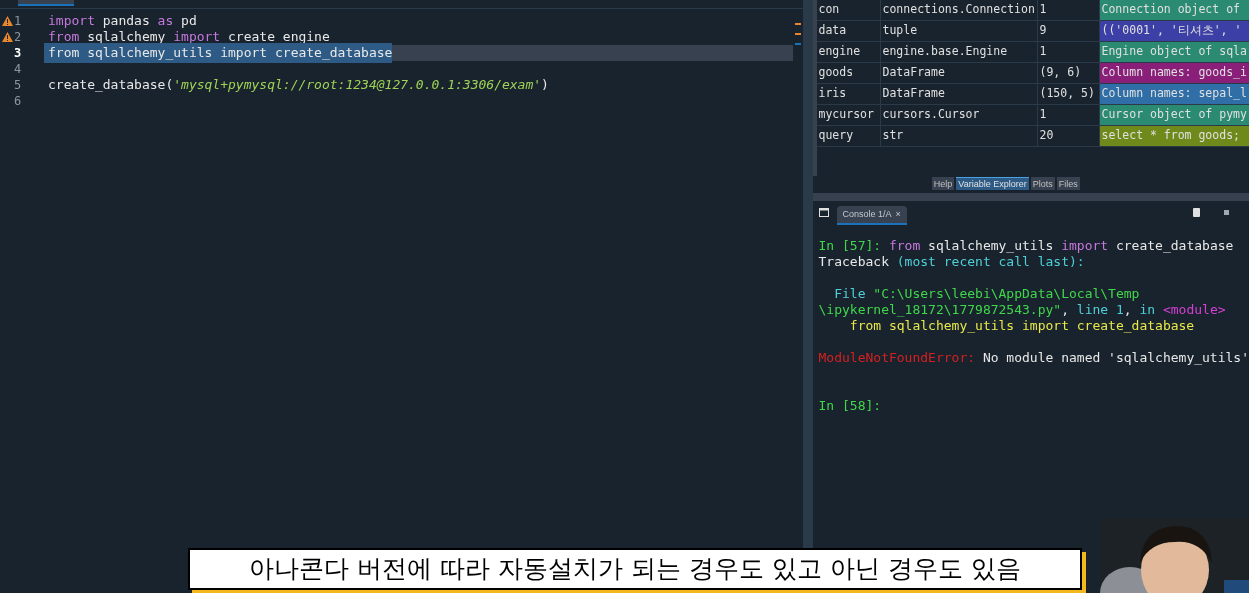  What do you see at coordinates (18, 53) in the screenshot?
I see `line-number: 3` at bounding box center [18, 53].